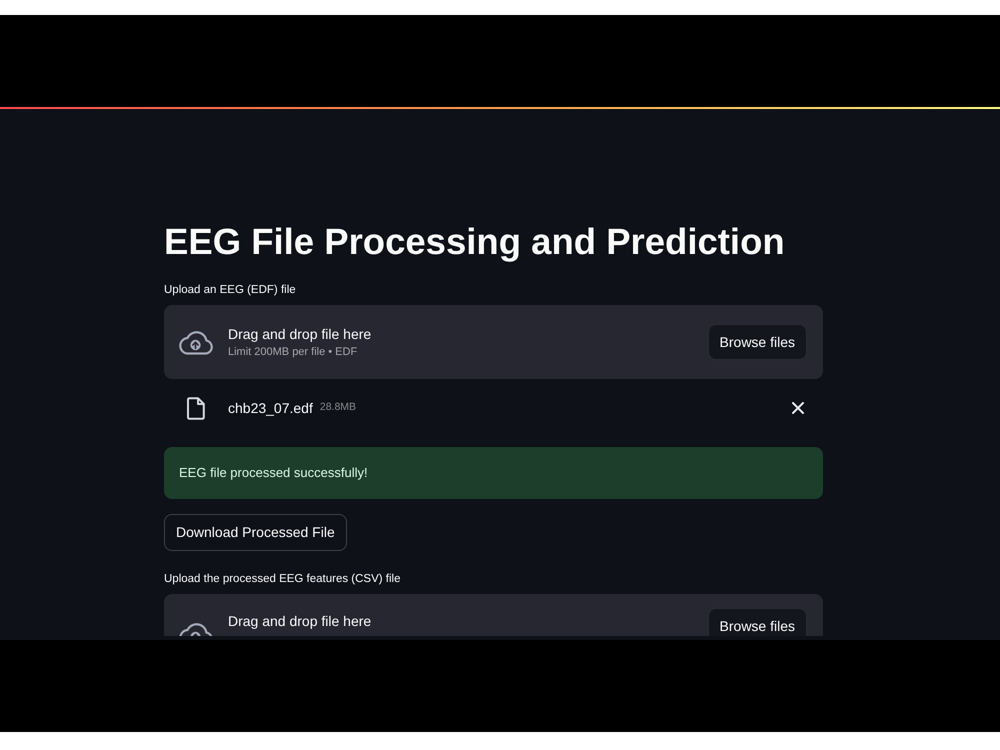 This screenshot has height=750, width=1000. I want to click on file-dropzone: Drag and drop file here Limit 200MB per file • EDF Browse files, so click(493, 342).